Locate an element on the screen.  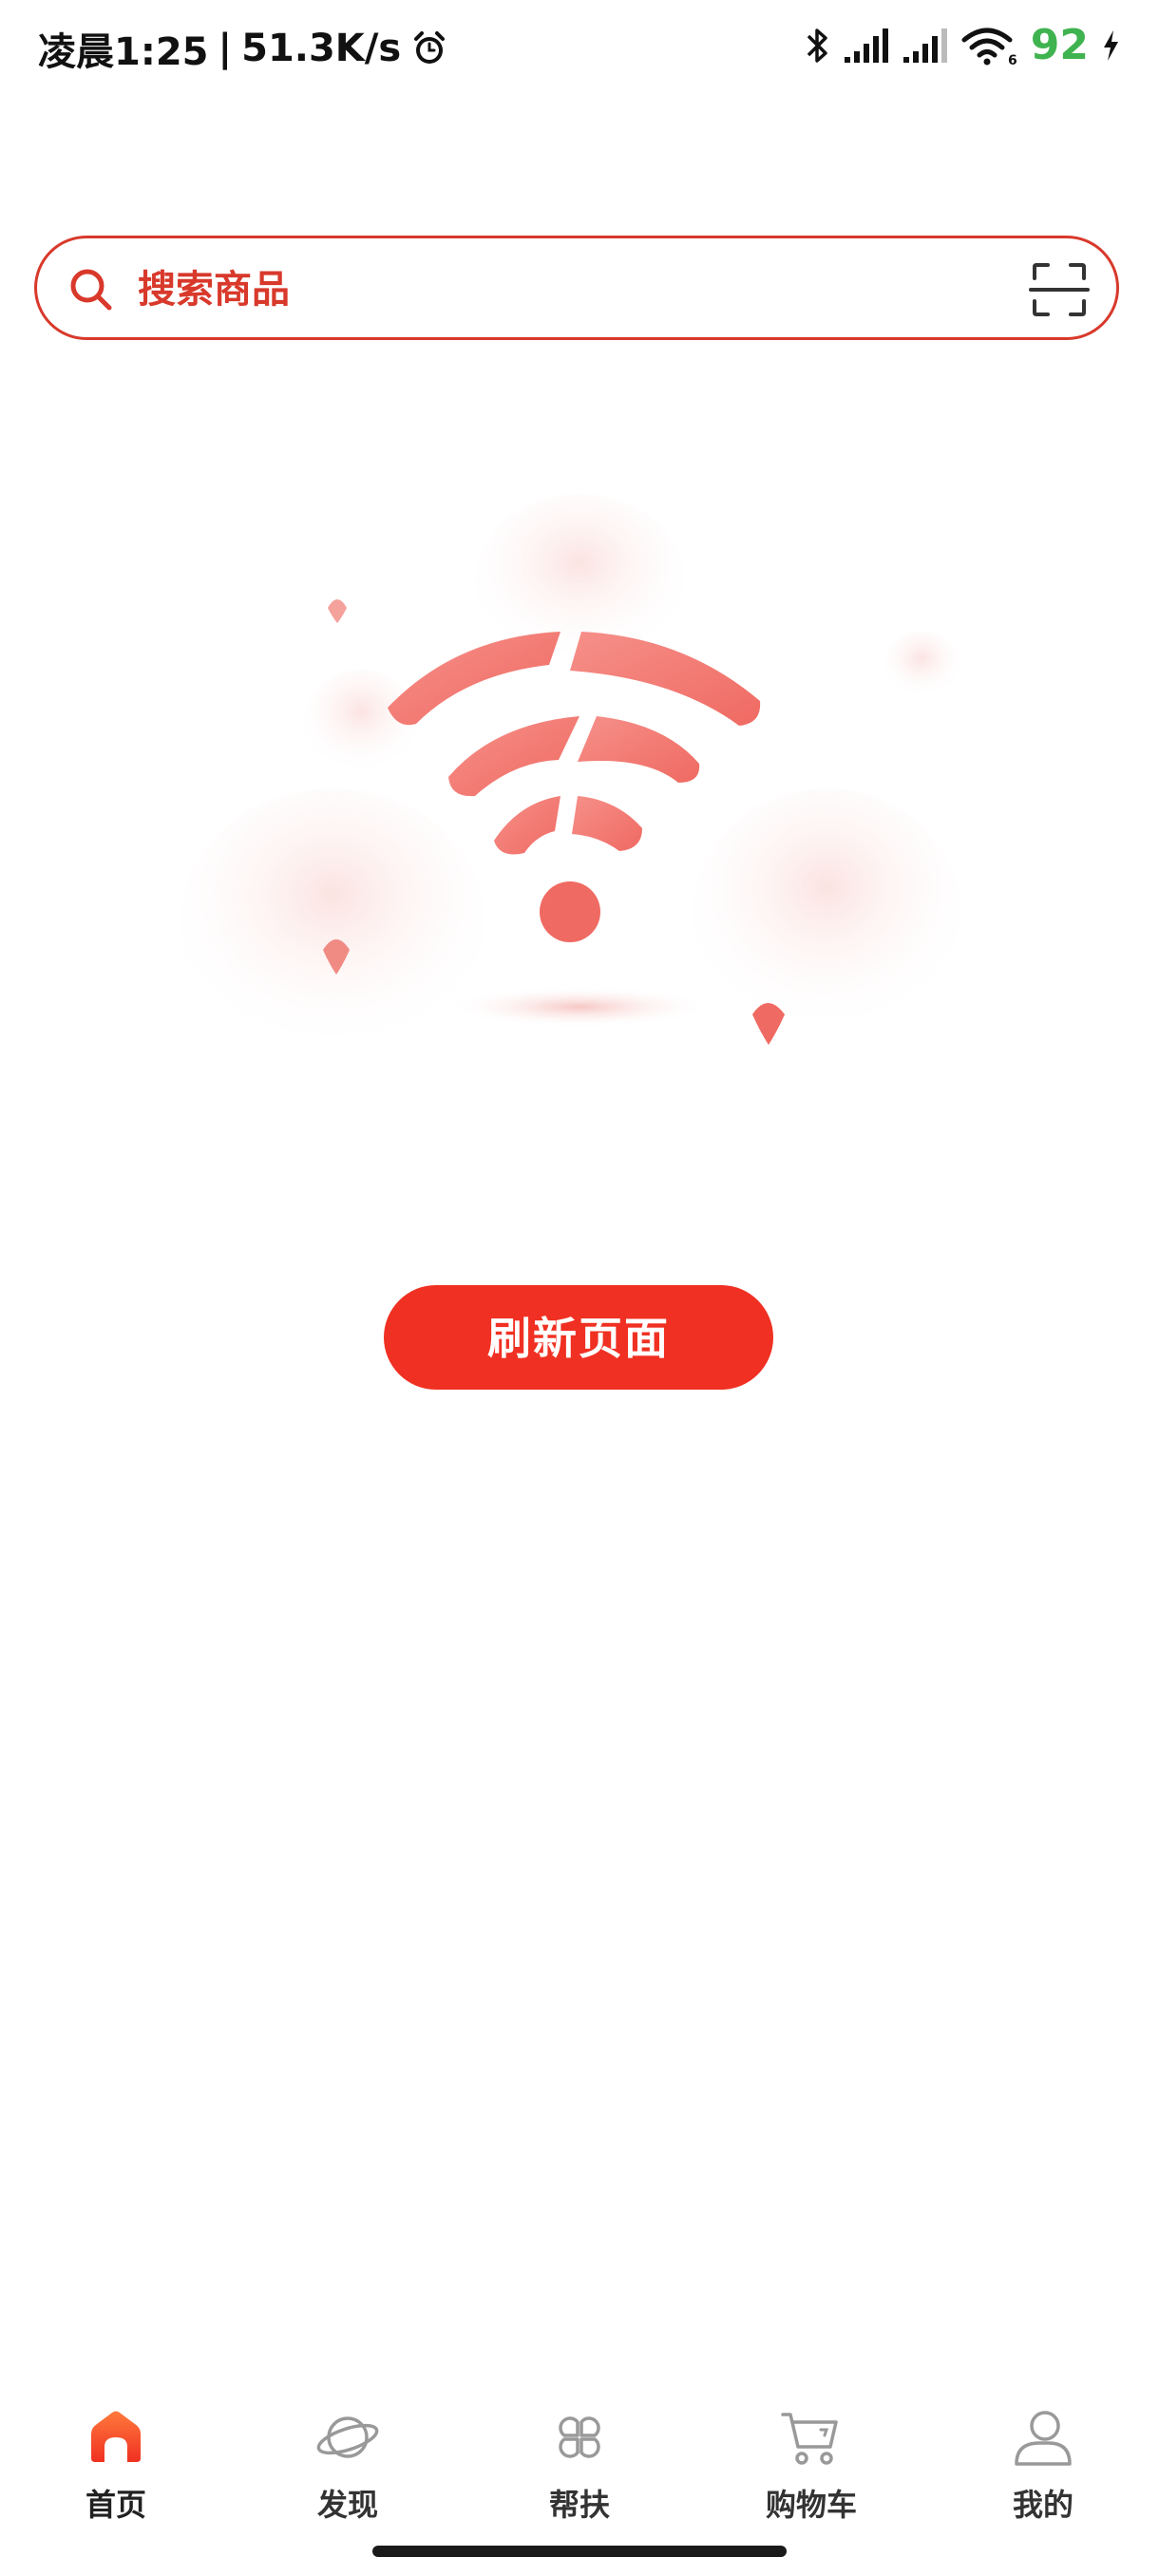
svg-text: 6 is located at coordinates (1012, 59).